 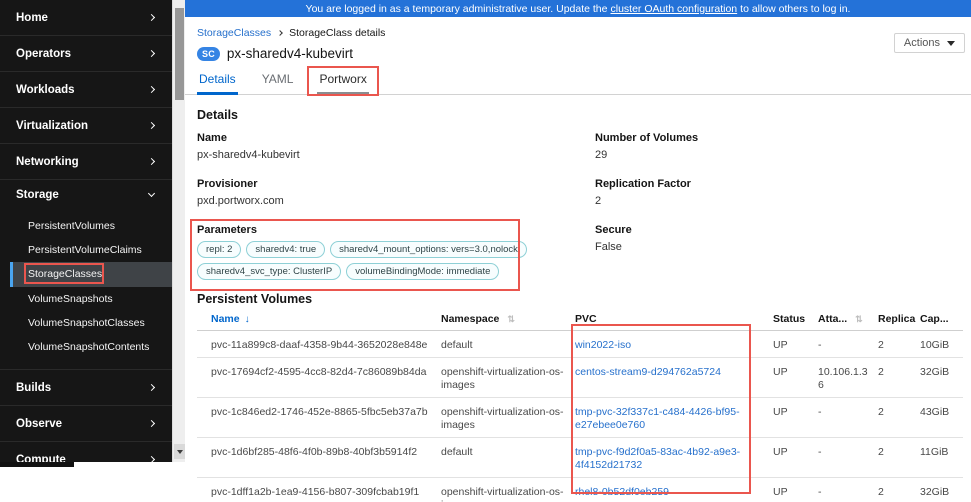 I want to click on pv-name-cell: pvc-1dff1a2b-1ea9-4156-b807-309fcbab19f1, so click(x=315, y=492).